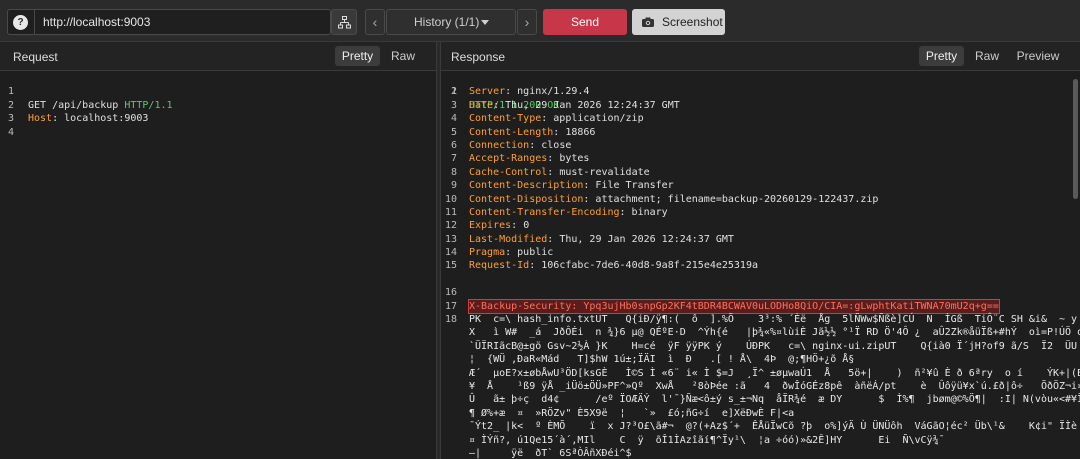 The height and width of the screenshot is (459, 1080). What do you see at coordinates (585, 22) in the screenshot?
I see `send-button: Send` at bounding box center [585, 22].